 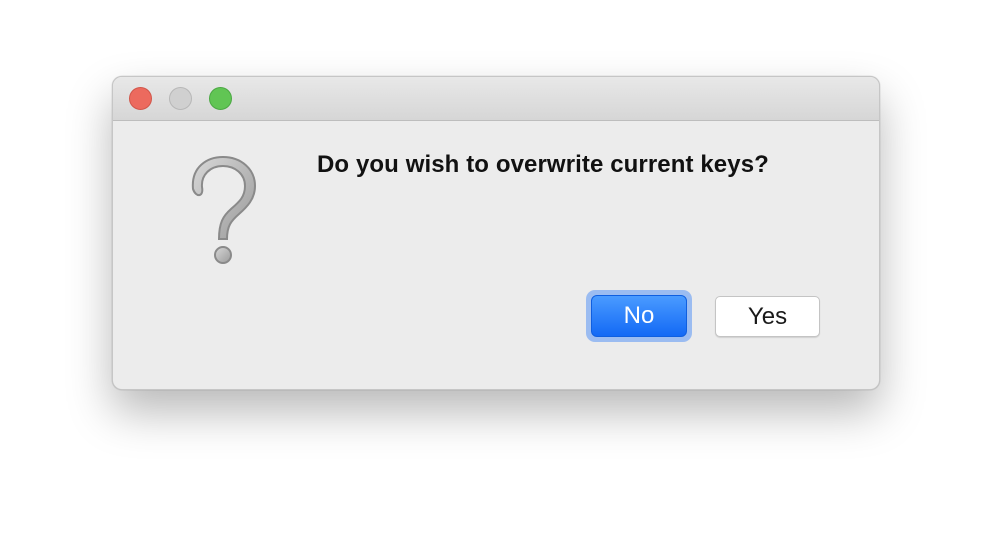 What do you see at coordinates (224, 209) in the screenshot?
I see `question-icon` at bounding box center [224, 209].